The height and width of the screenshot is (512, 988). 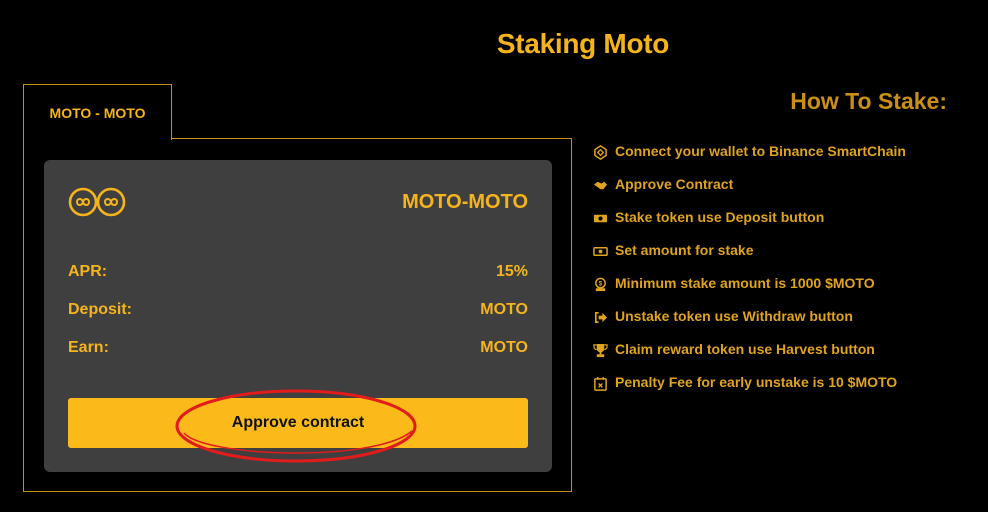 I want to click on stat-label: Deposit:, so click(x=100, y=309).